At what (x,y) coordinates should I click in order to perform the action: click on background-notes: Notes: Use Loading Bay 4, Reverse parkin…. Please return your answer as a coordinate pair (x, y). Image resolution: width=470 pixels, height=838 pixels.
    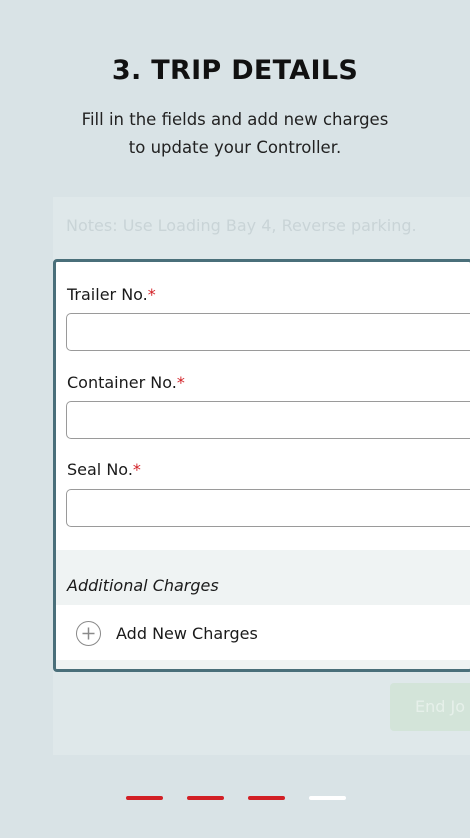
    Looking at the image, I should click on (241, 225).